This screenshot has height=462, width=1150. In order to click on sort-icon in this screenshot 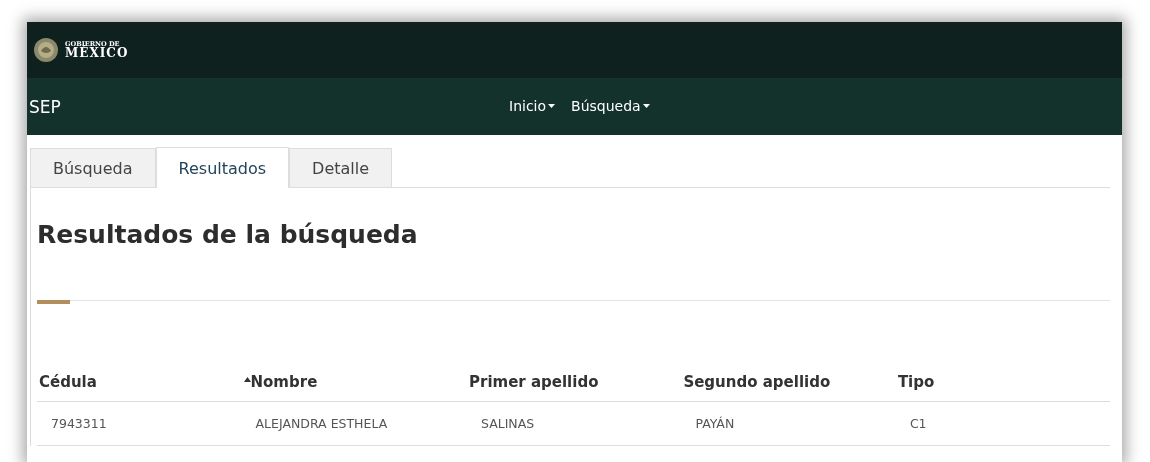, I will do `click(247, 379)`.